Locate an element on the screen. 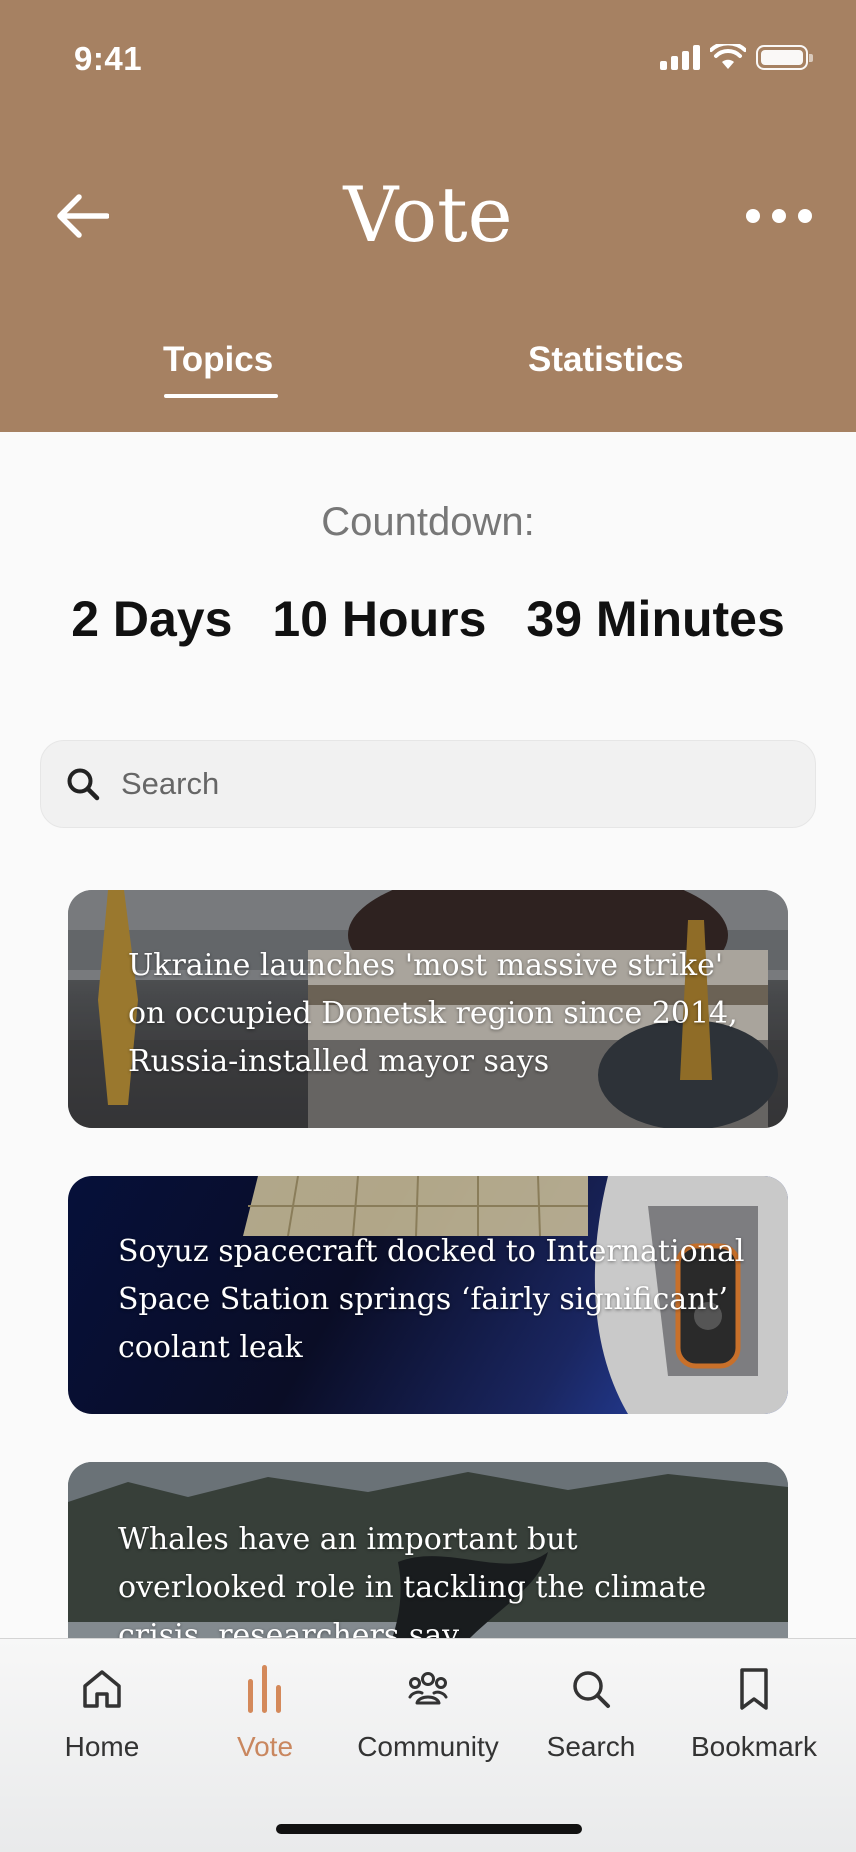  tabbar-item-vote: Vote is located at coordinates (265, 1711).